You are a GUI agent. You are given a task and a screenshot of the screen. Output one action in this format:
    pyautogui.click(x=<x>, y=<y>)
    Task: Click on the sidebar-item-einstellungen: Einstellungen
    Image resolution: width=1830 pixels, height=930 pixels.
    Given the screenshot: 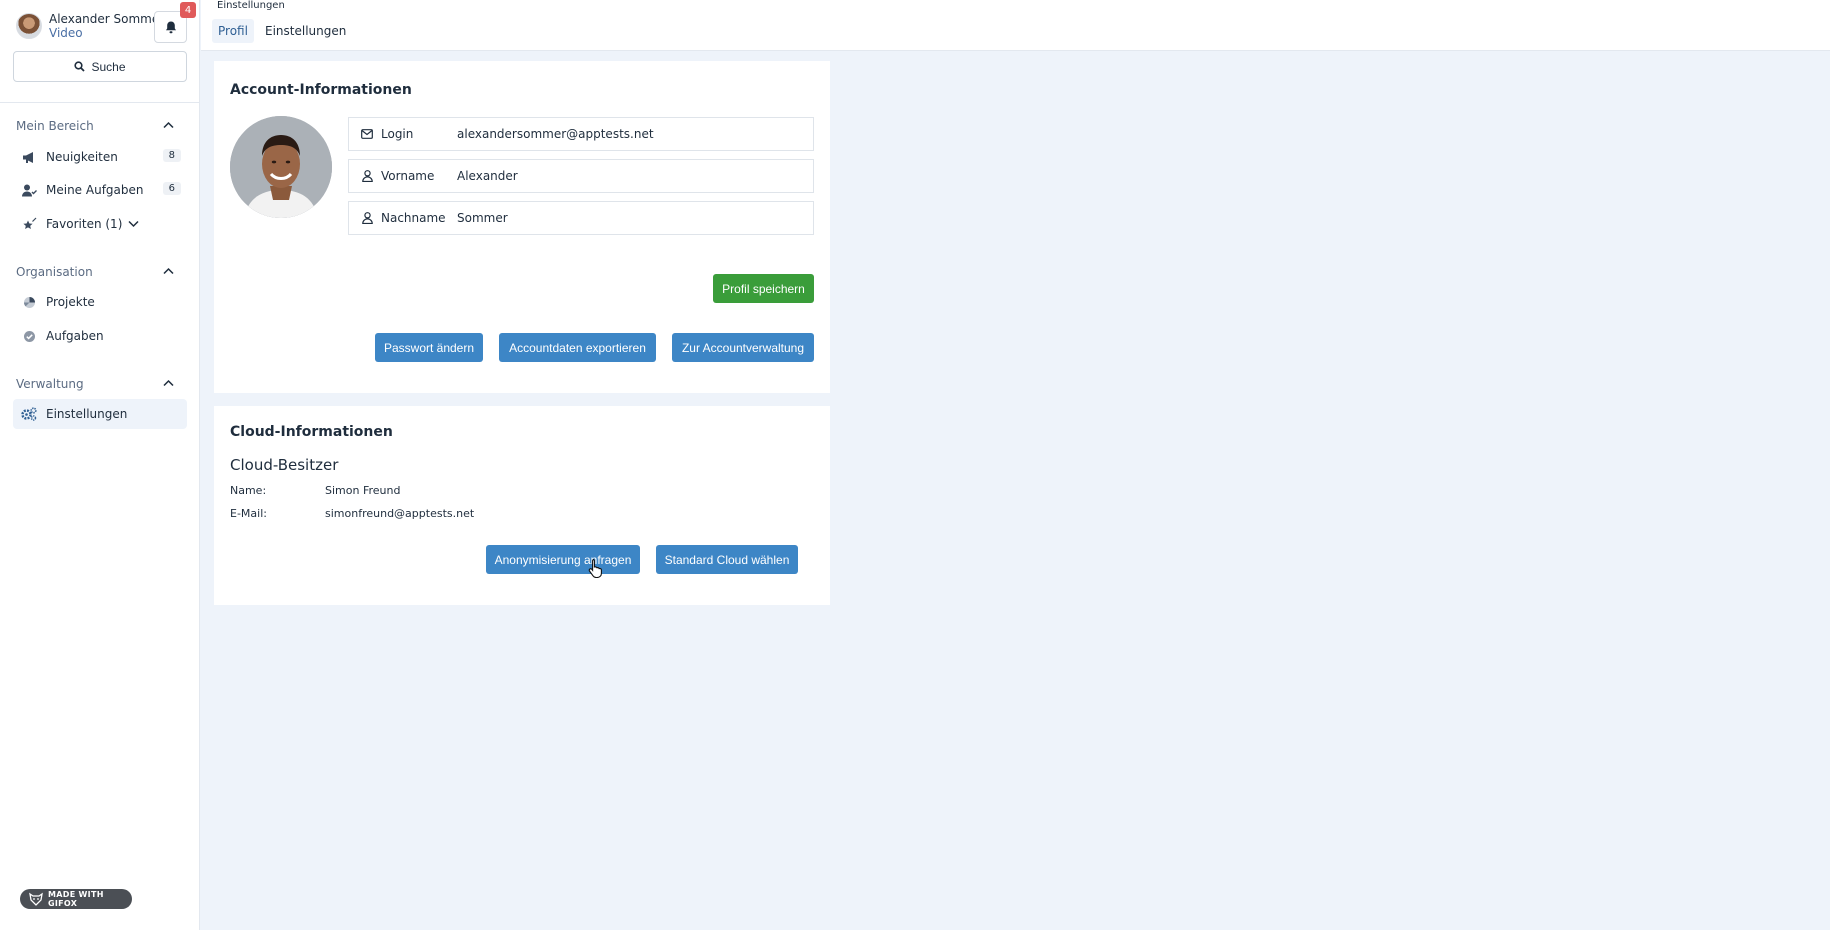 What is the action you would take?
    pyautogui.click(x=100, y=414)
    